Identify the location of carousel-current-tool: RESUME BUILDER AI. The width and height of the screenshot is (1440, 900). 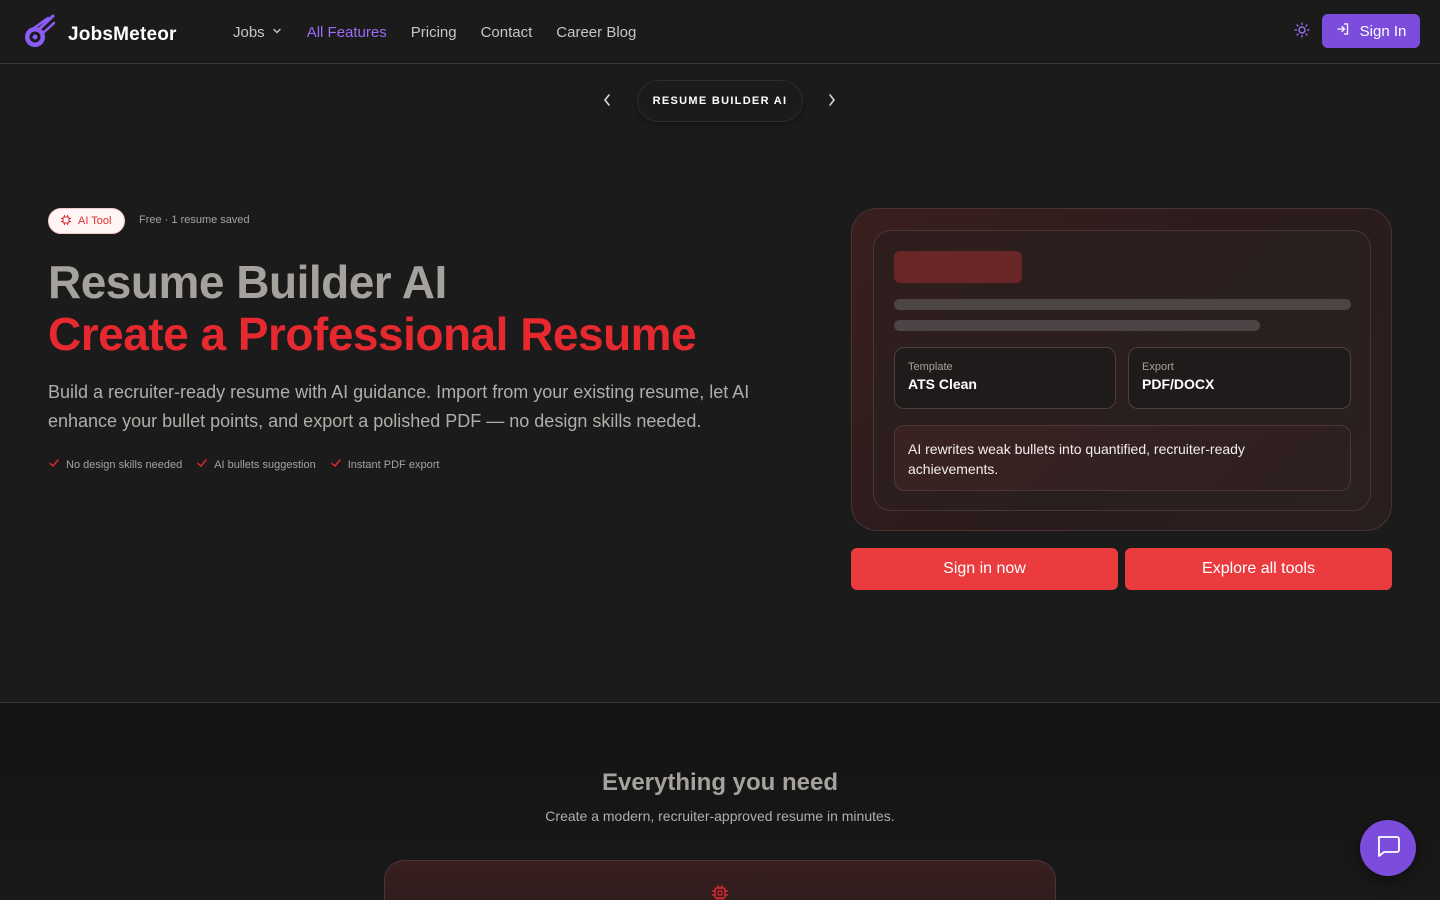
(720, 101).